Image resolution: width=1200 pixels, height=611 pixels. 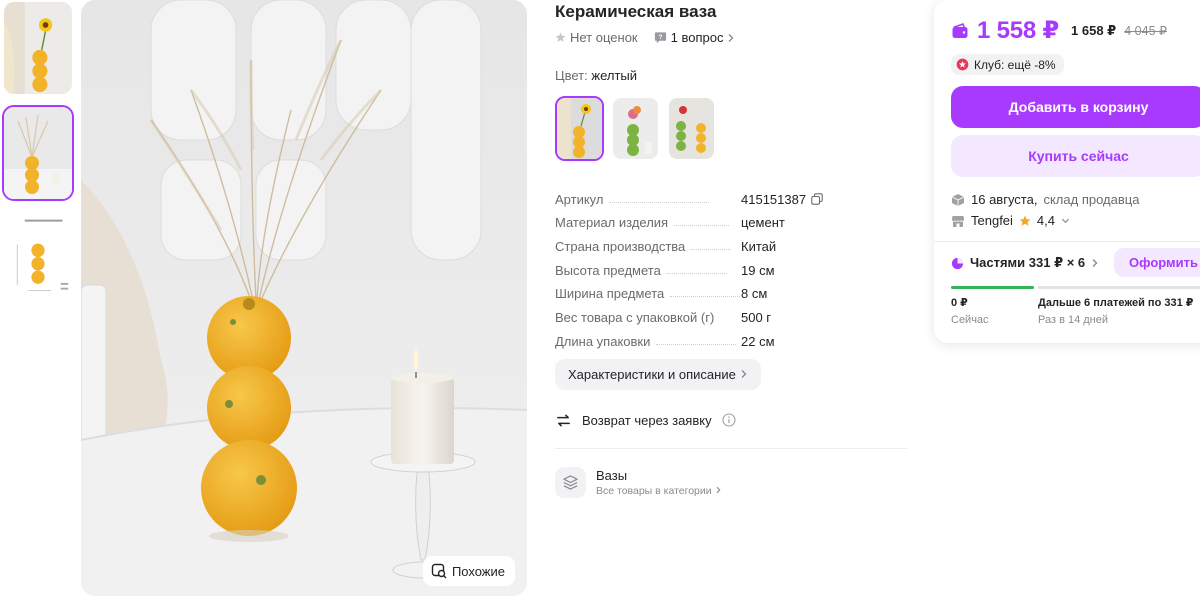 I want to click on category-subtitle-text: Все товары в категории, so click(x=654, y=490).